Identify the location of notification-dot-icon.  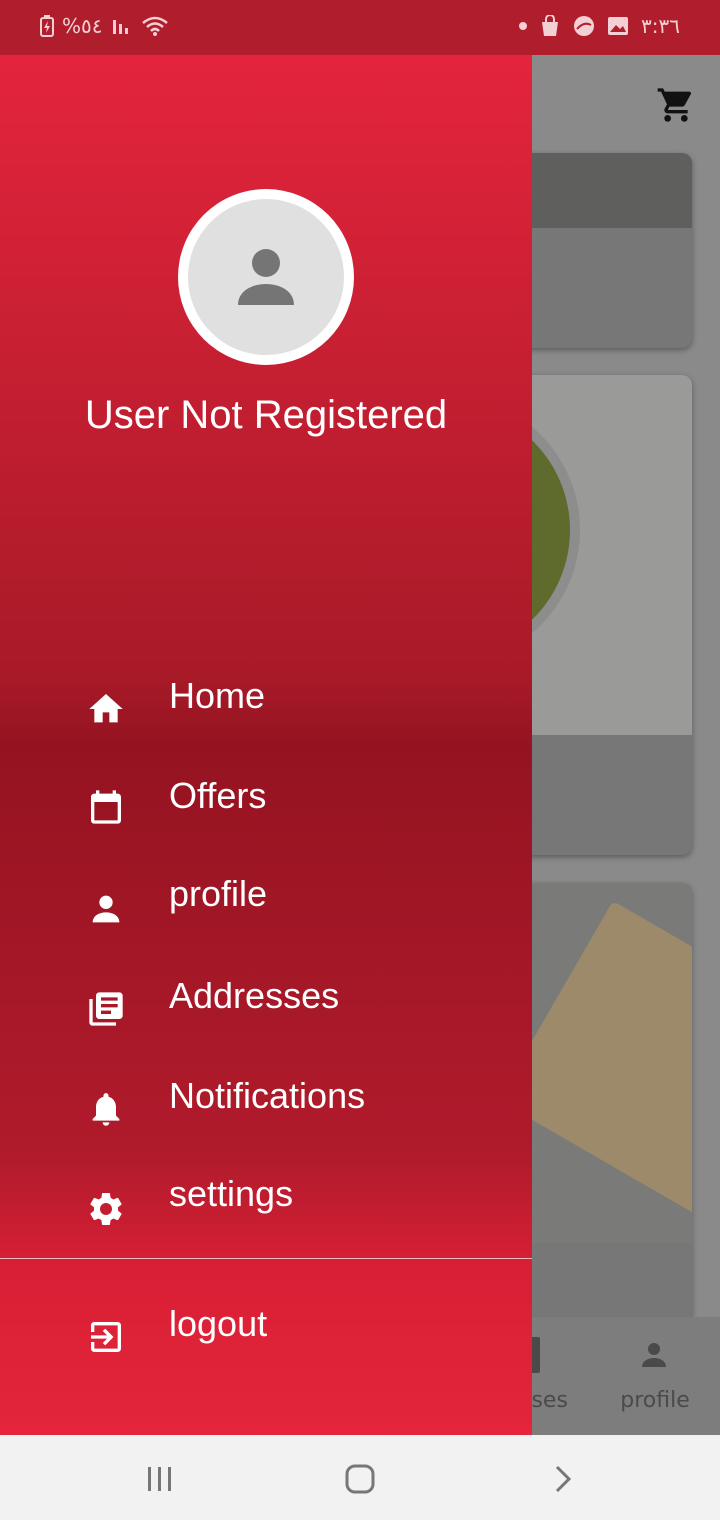
(523, 26).